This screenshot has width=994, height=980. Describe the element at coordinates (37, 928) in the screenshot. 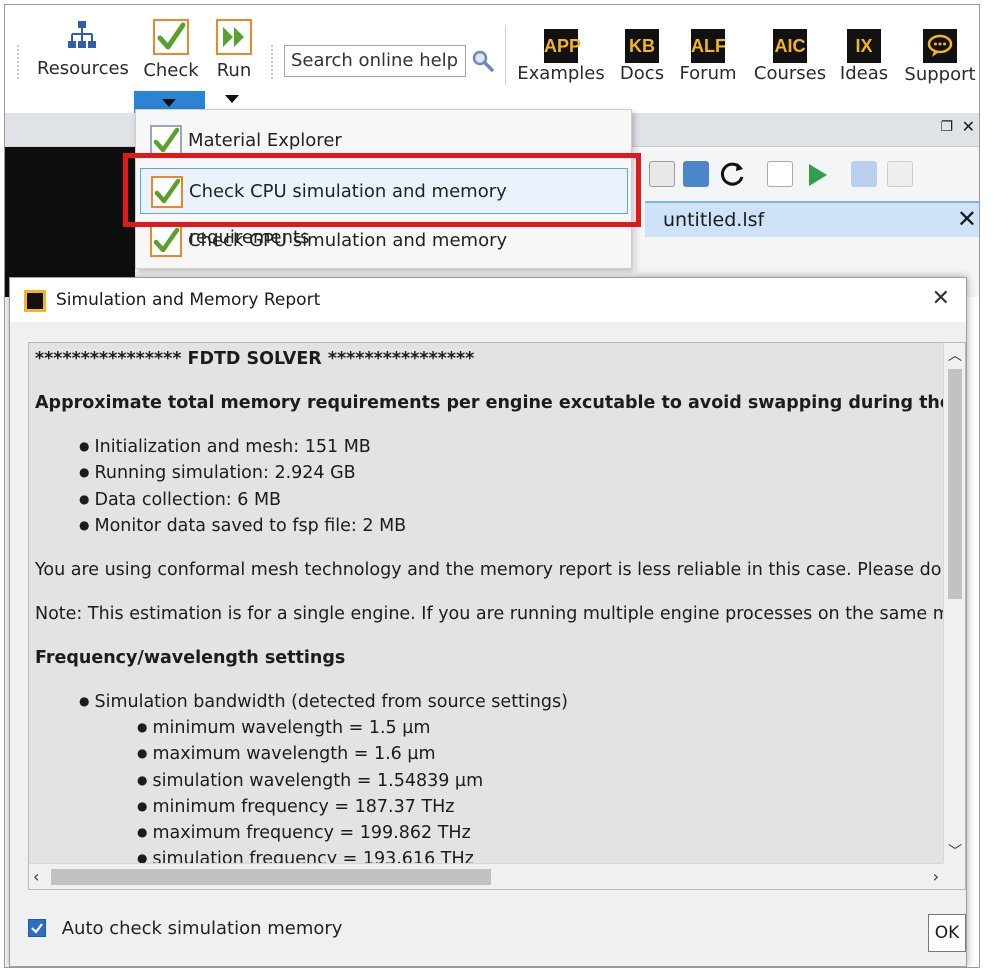

I see `auto-check-checkbox` at that location.